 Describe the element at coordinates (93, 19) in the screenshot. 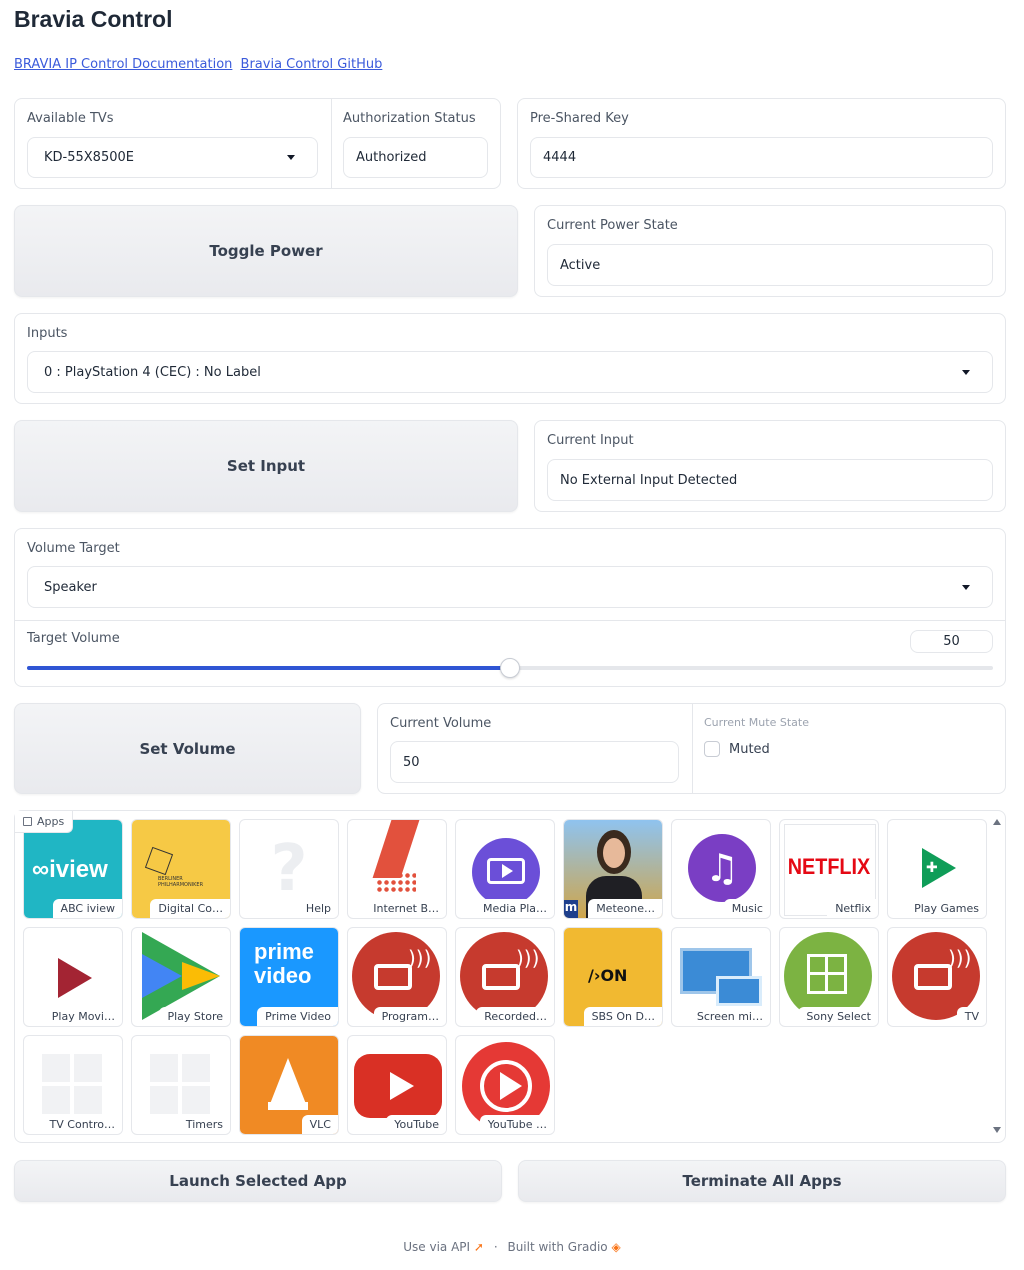

I see `page-title: Bravia Control` at that location.